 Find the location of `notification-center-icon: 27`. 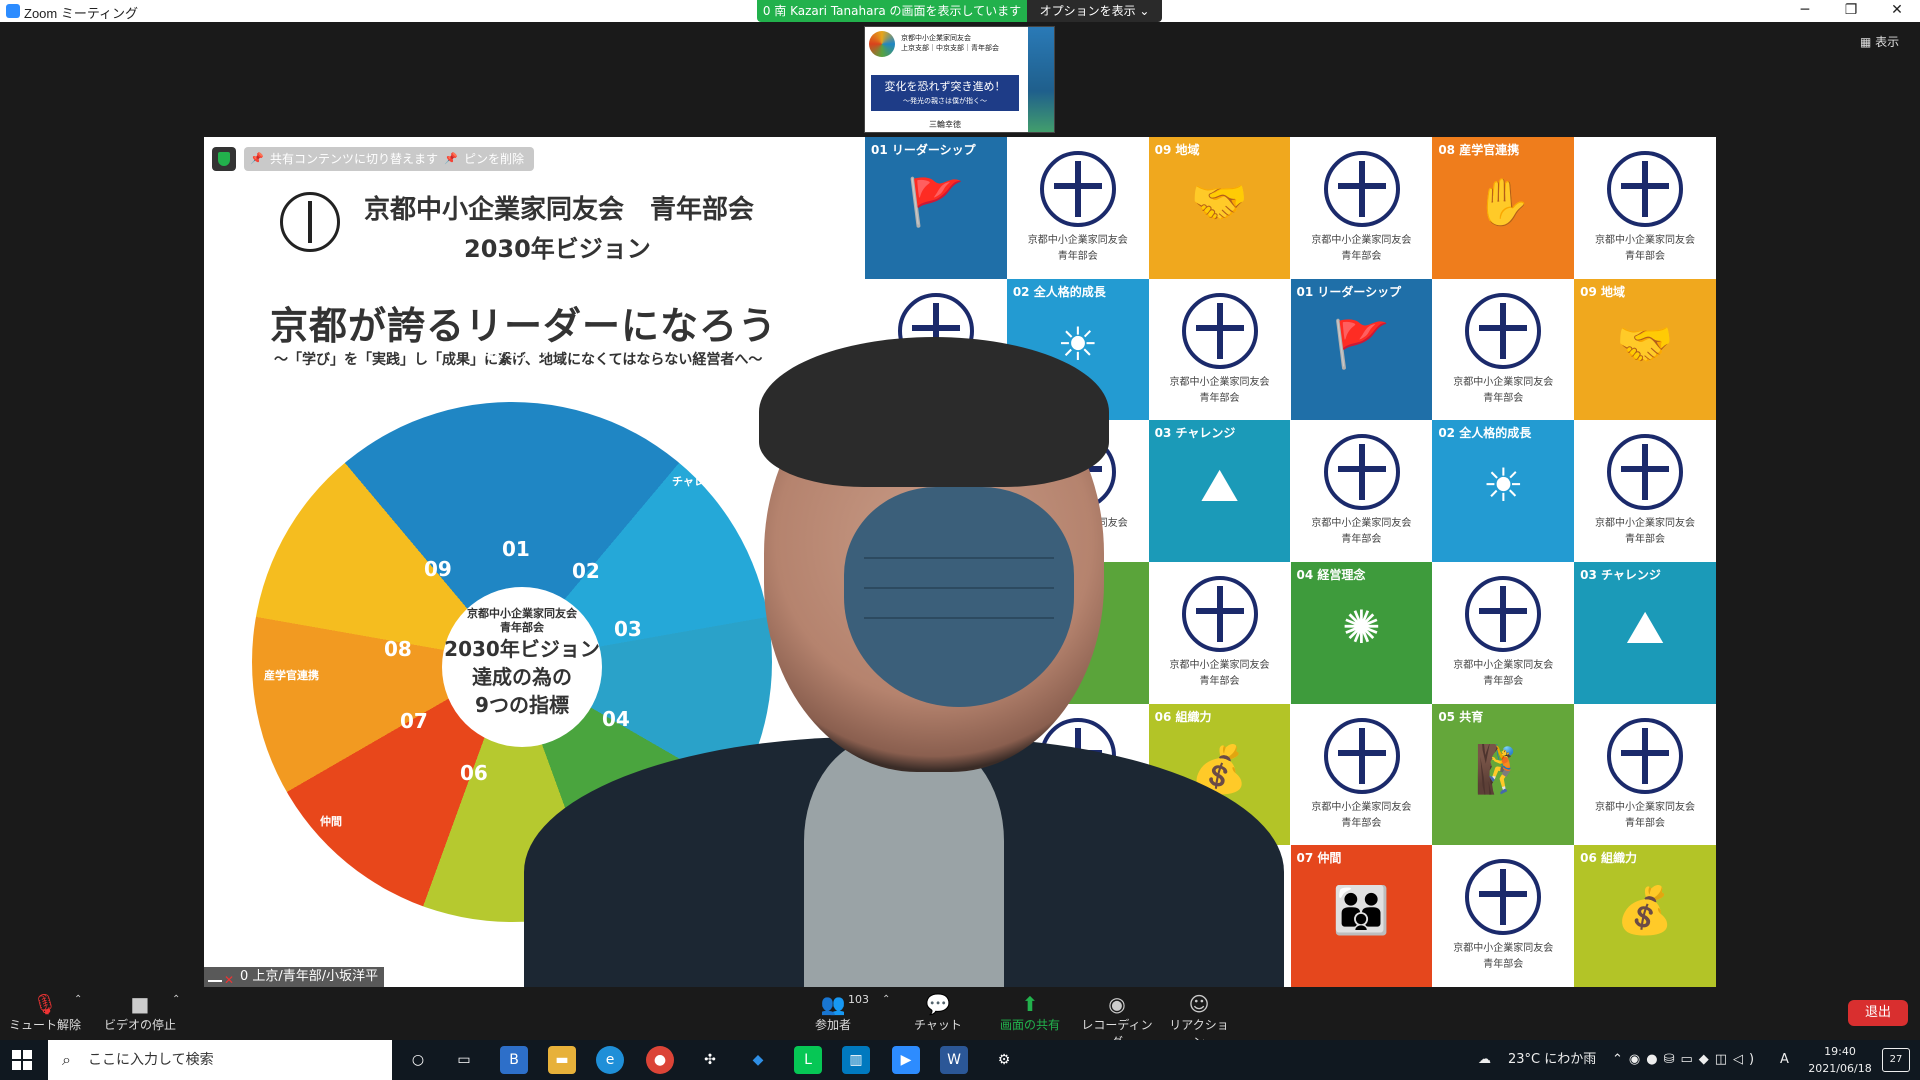

notification-center-icon: 27 is located at coordinates (1896, 1060).